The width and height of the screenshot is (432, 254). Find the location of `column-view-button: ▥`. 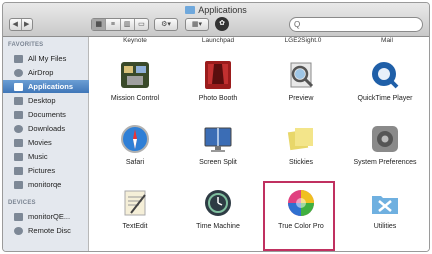

column-view-button: ▥ is located at coordinates (126, 24).